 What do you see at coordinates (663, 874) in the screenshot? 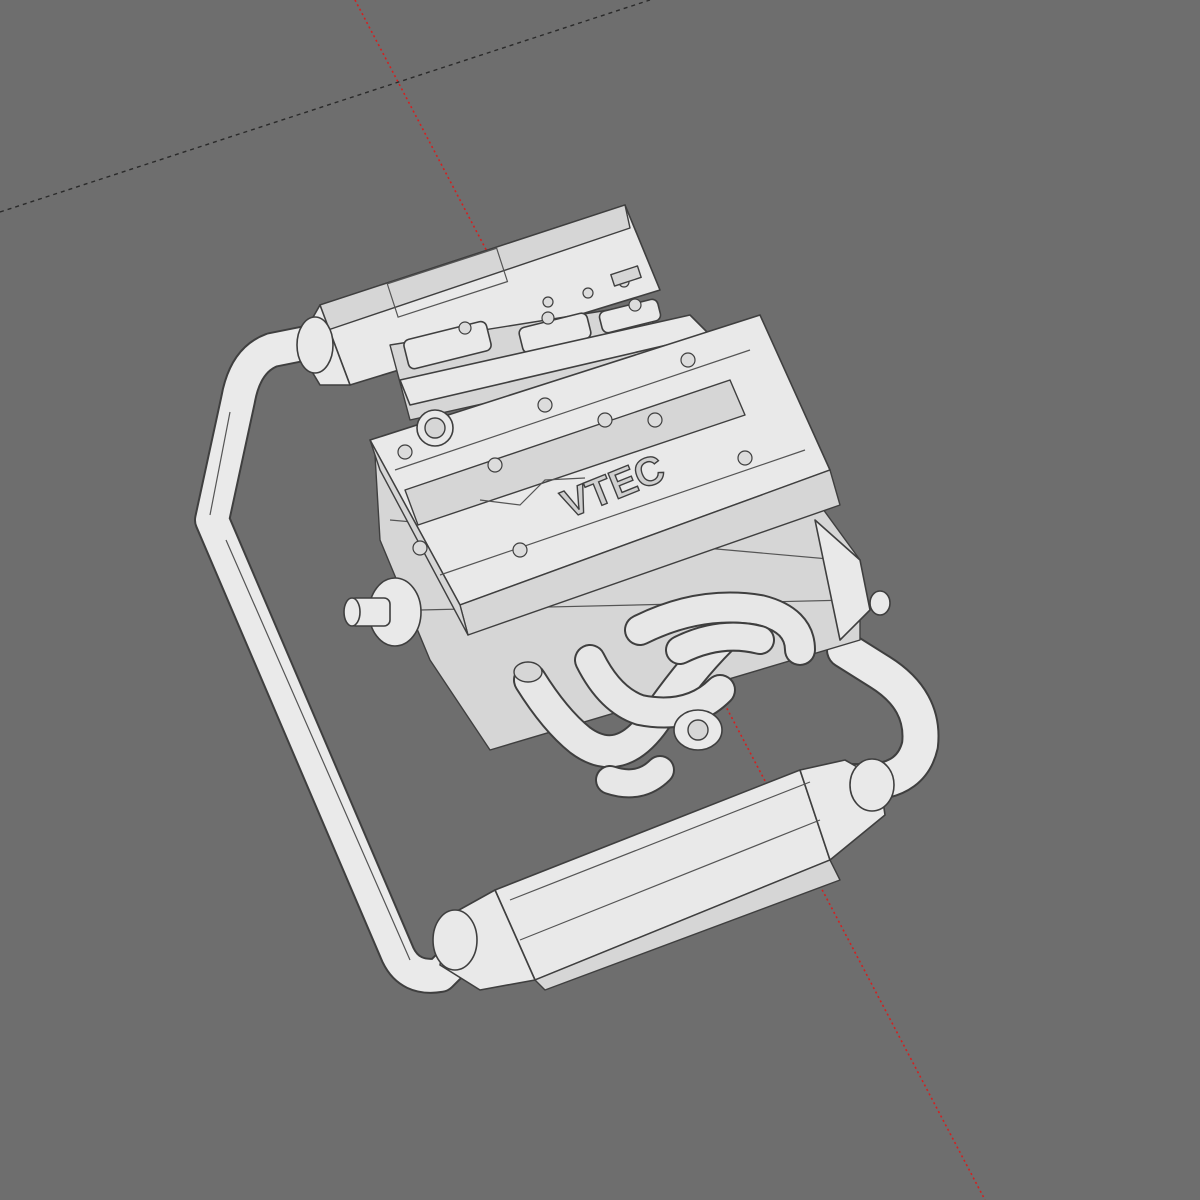
I see `intercooler` at bounding box center [663, 874].